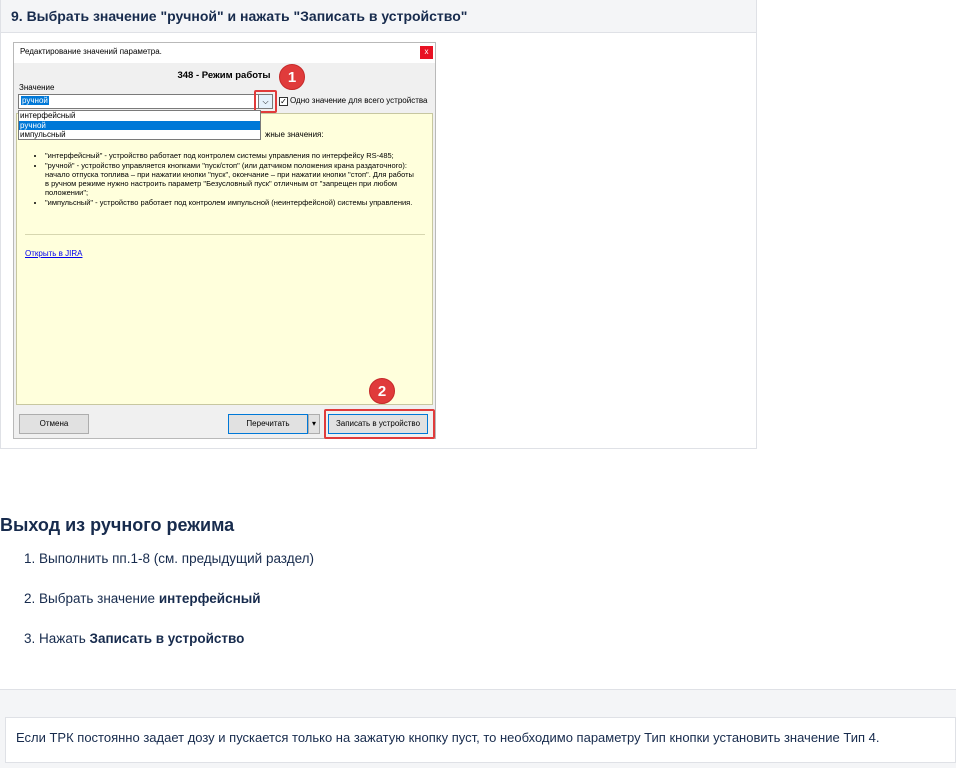 Image resolution: width=956 pixels, height=768 pixels. Describe the element at coordinates (30, 638) in the screenshot. I see `step-number: 3.` at that location.